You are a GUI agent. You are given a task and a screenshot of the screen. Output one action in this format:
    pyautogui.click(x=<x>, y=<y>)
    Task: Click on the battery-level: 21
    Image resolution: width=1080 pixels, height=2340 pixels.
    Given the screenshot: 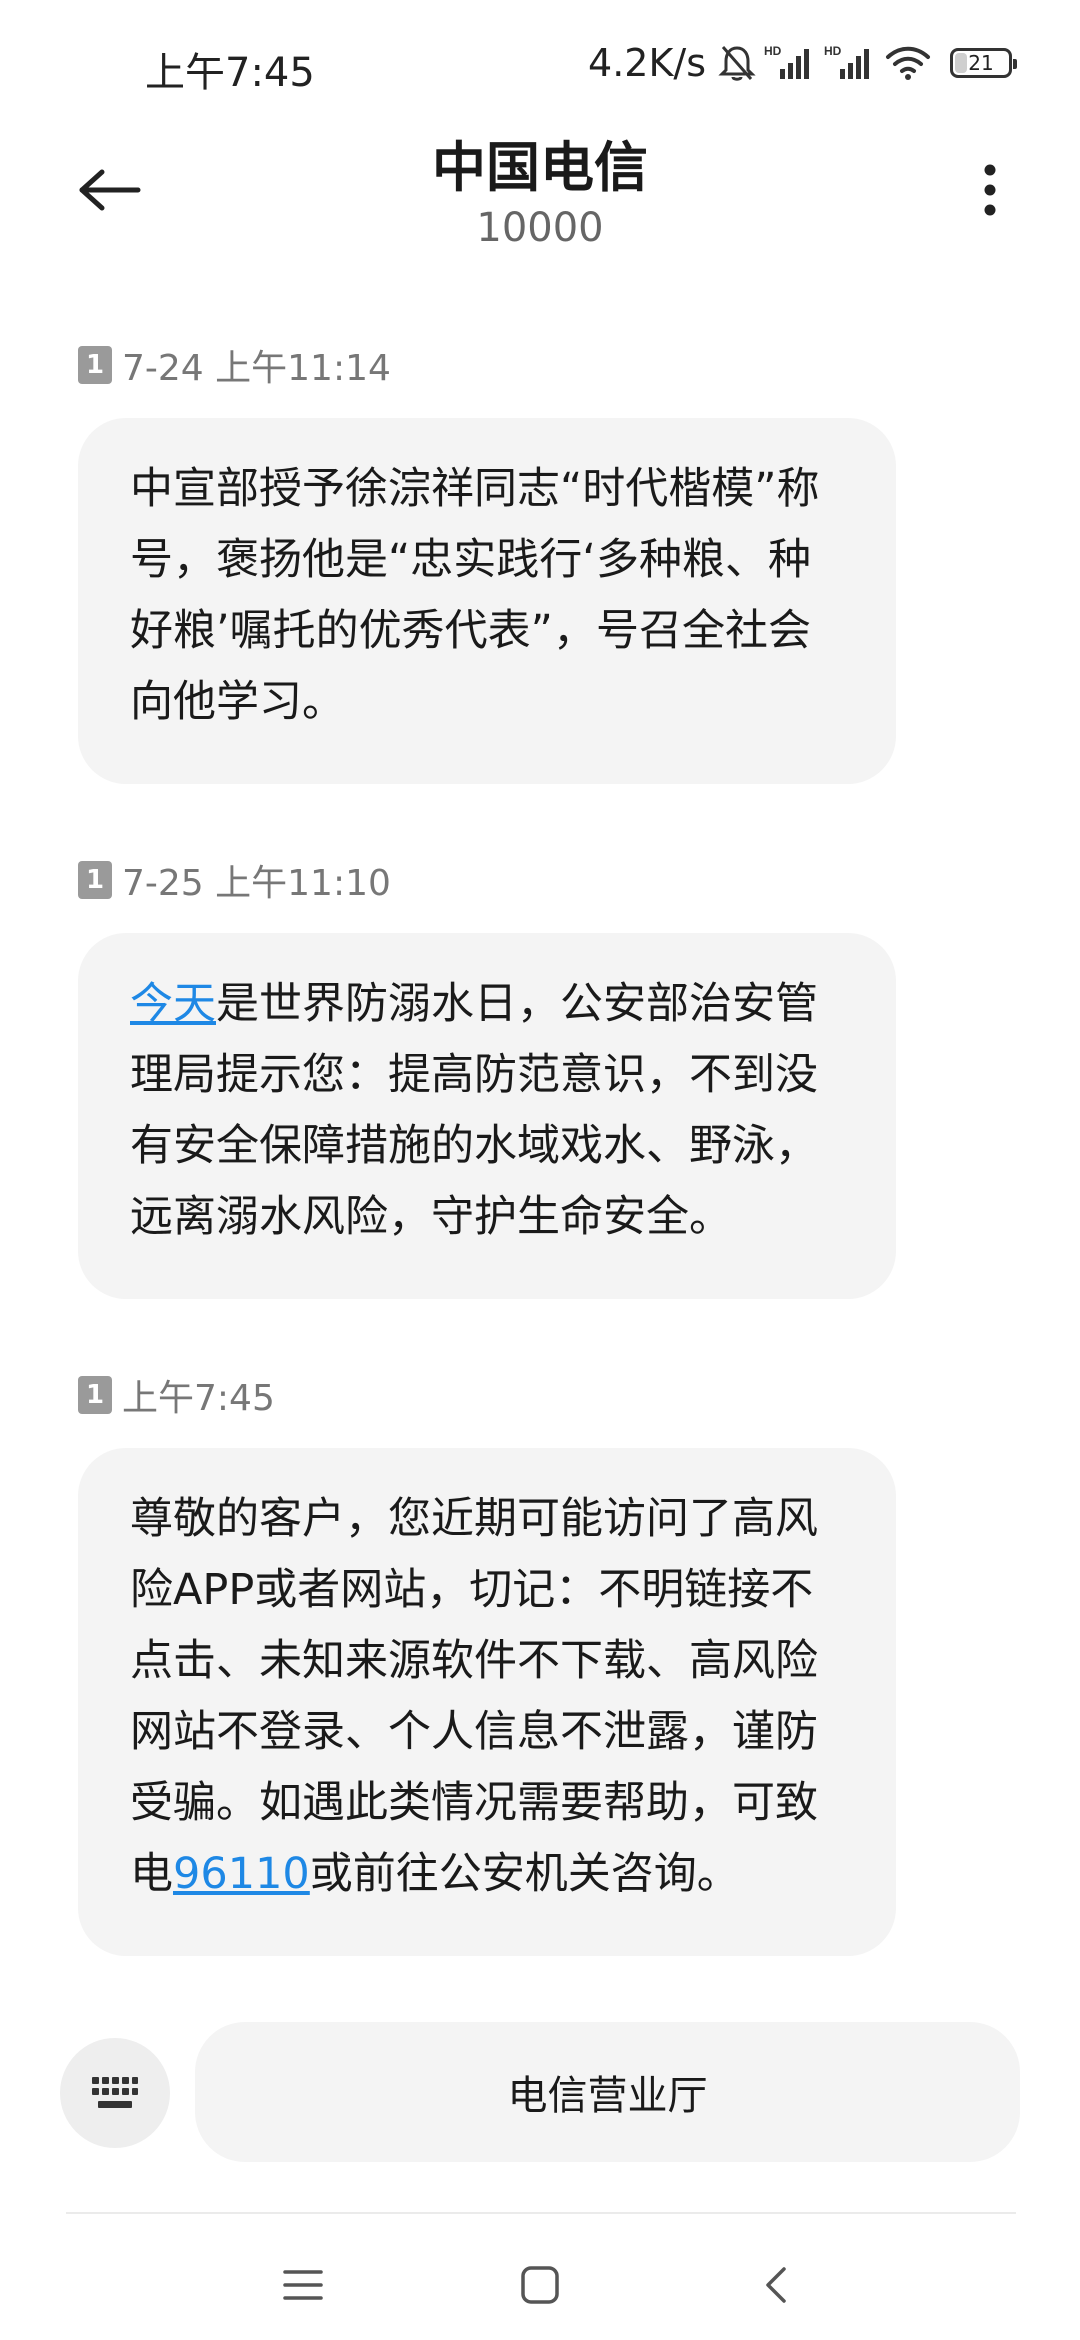 What is the action you would take?
    pyautogui.click(x=981, y=63)
    